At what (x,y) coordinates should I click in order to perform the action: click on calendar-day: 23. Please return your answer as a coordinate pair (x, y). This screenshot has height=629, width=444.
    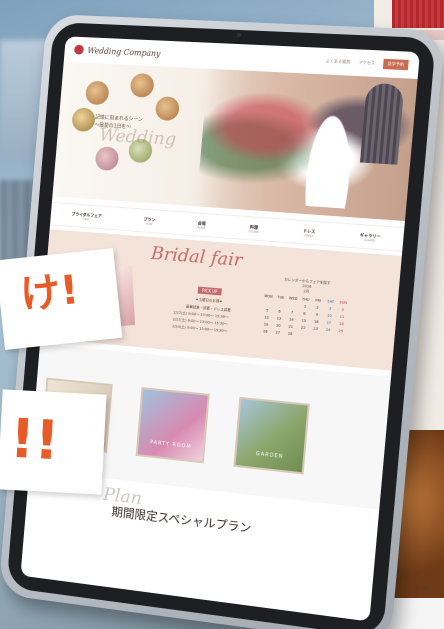
    Looking at the image, I should click on (315, 328).